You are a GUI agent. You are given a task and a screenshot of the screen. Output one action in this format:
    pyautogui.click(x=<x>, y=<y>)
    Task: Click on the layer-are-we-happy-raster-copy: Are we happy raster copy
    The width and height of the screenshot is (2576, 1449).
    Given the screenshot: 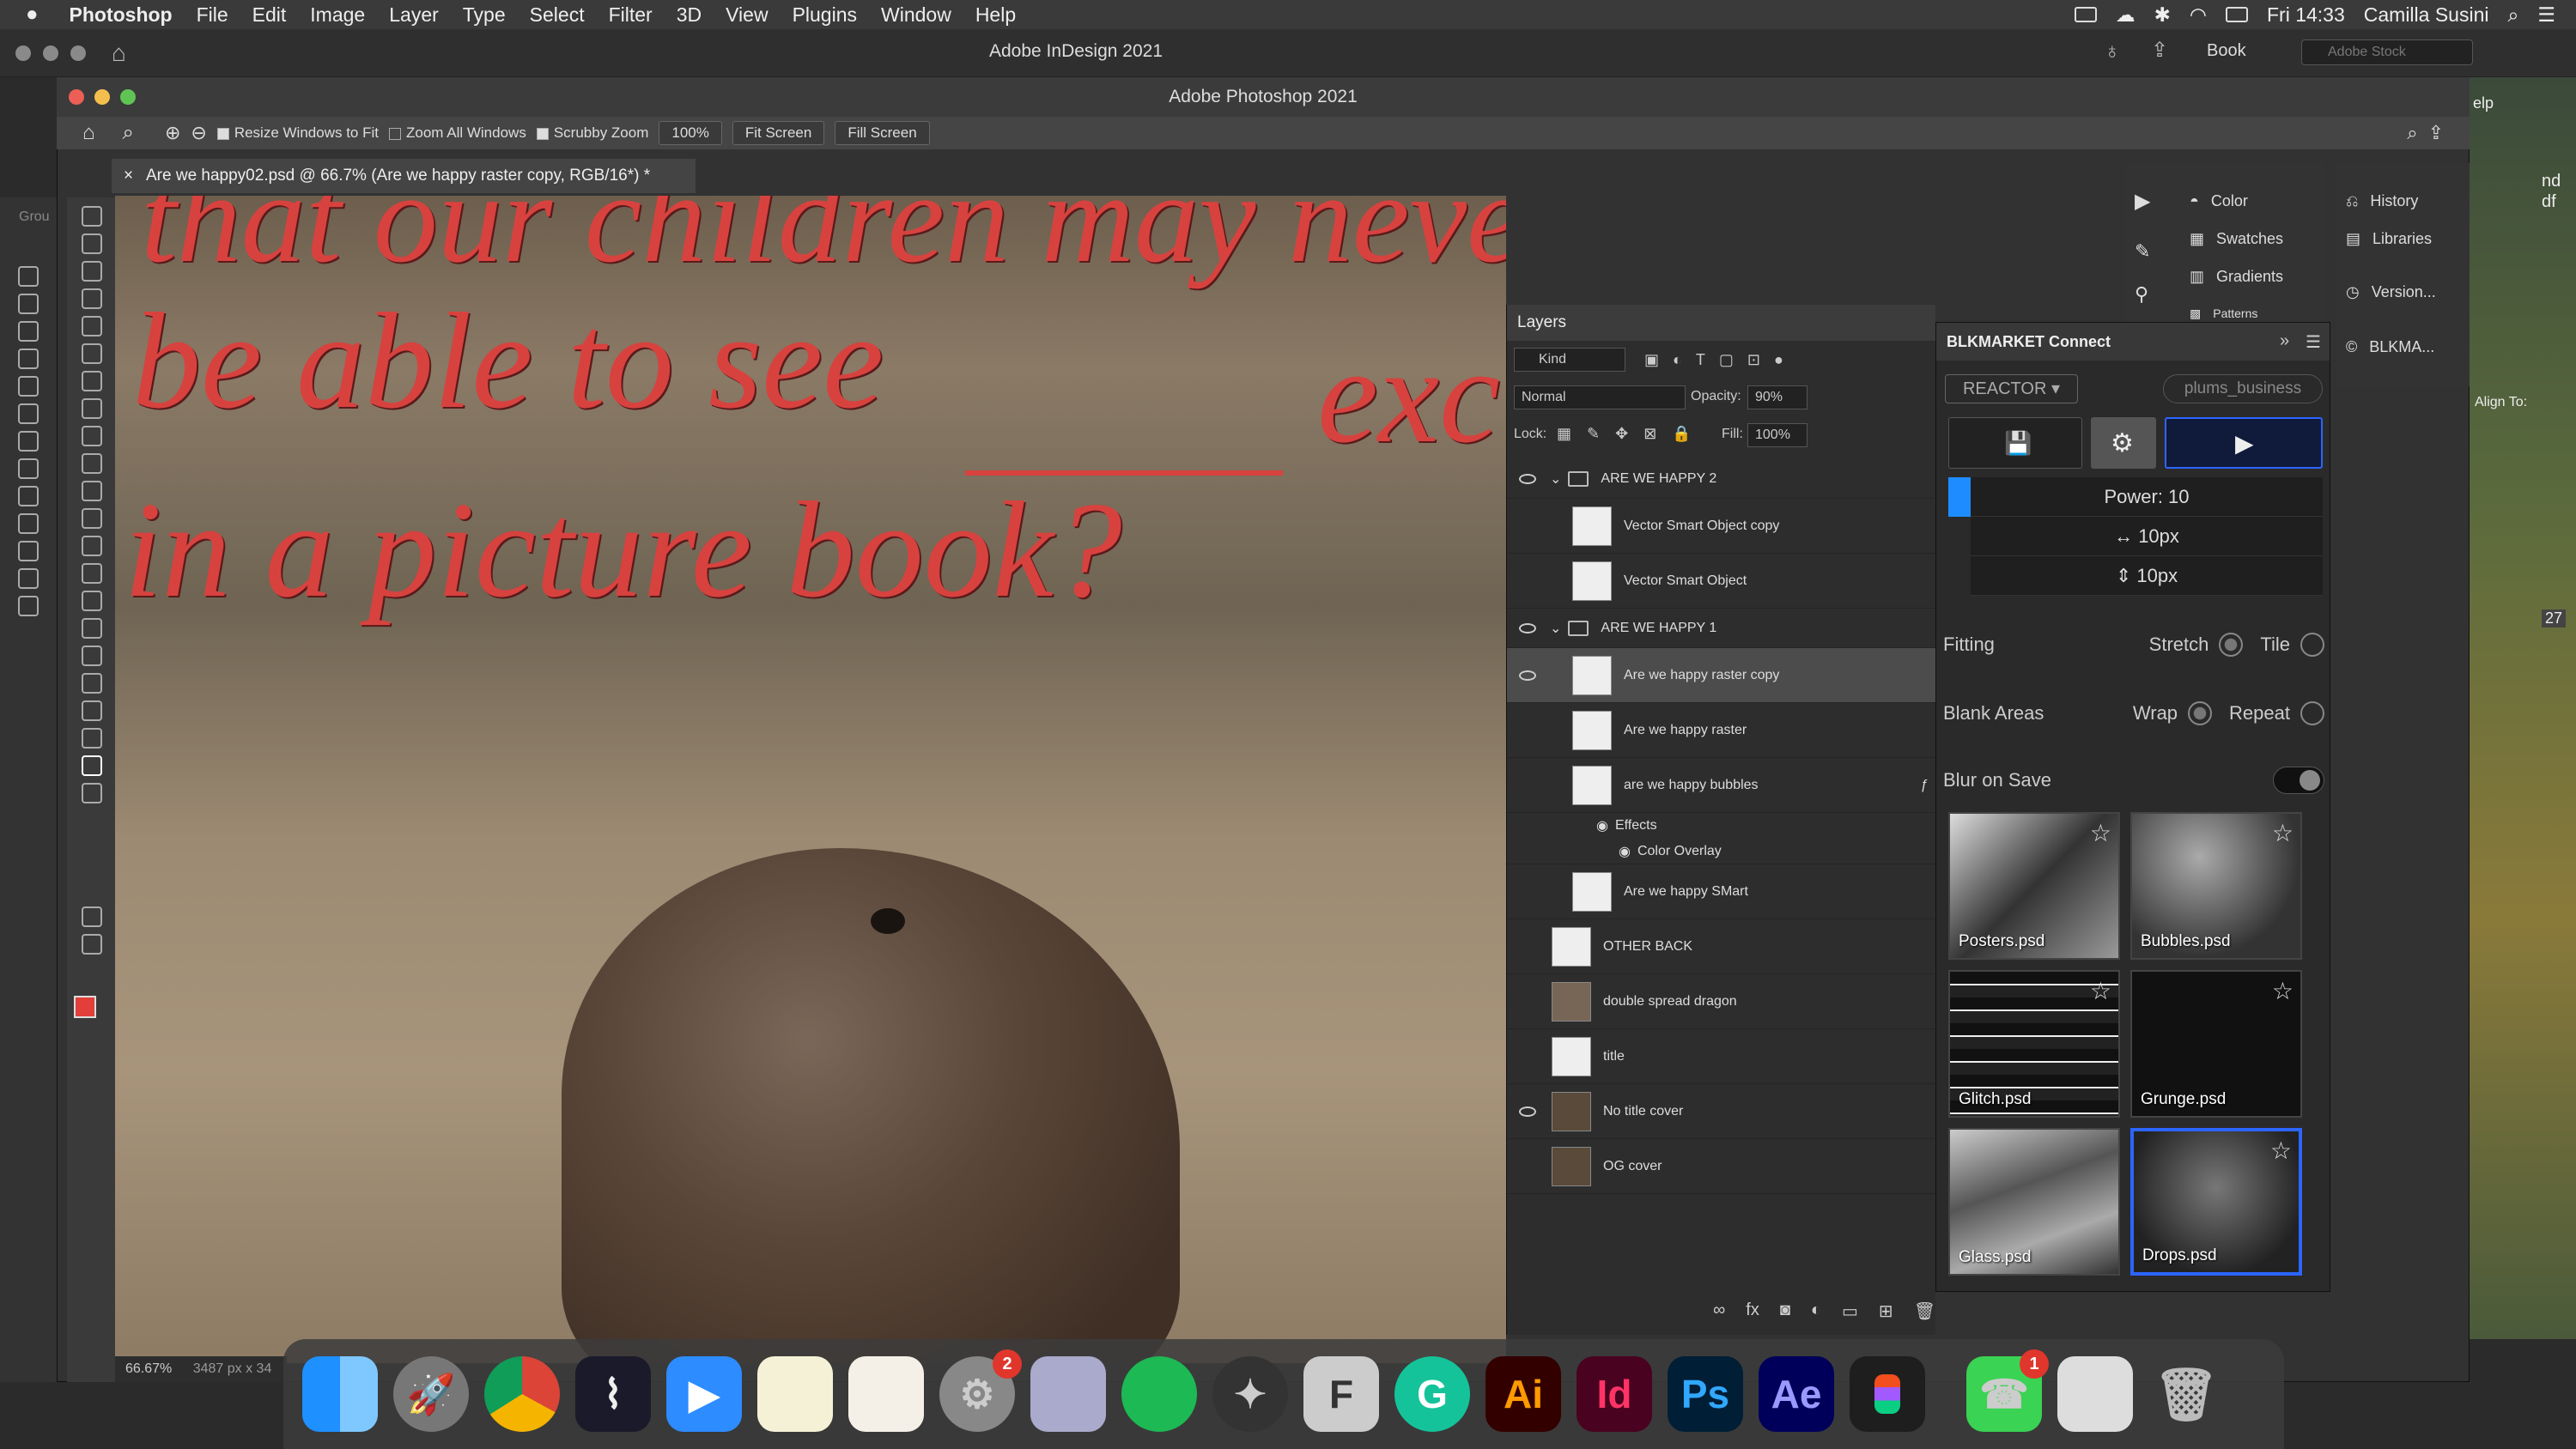 What is the action you would take?
    pyautogui.click(x=1722, y=675)
    